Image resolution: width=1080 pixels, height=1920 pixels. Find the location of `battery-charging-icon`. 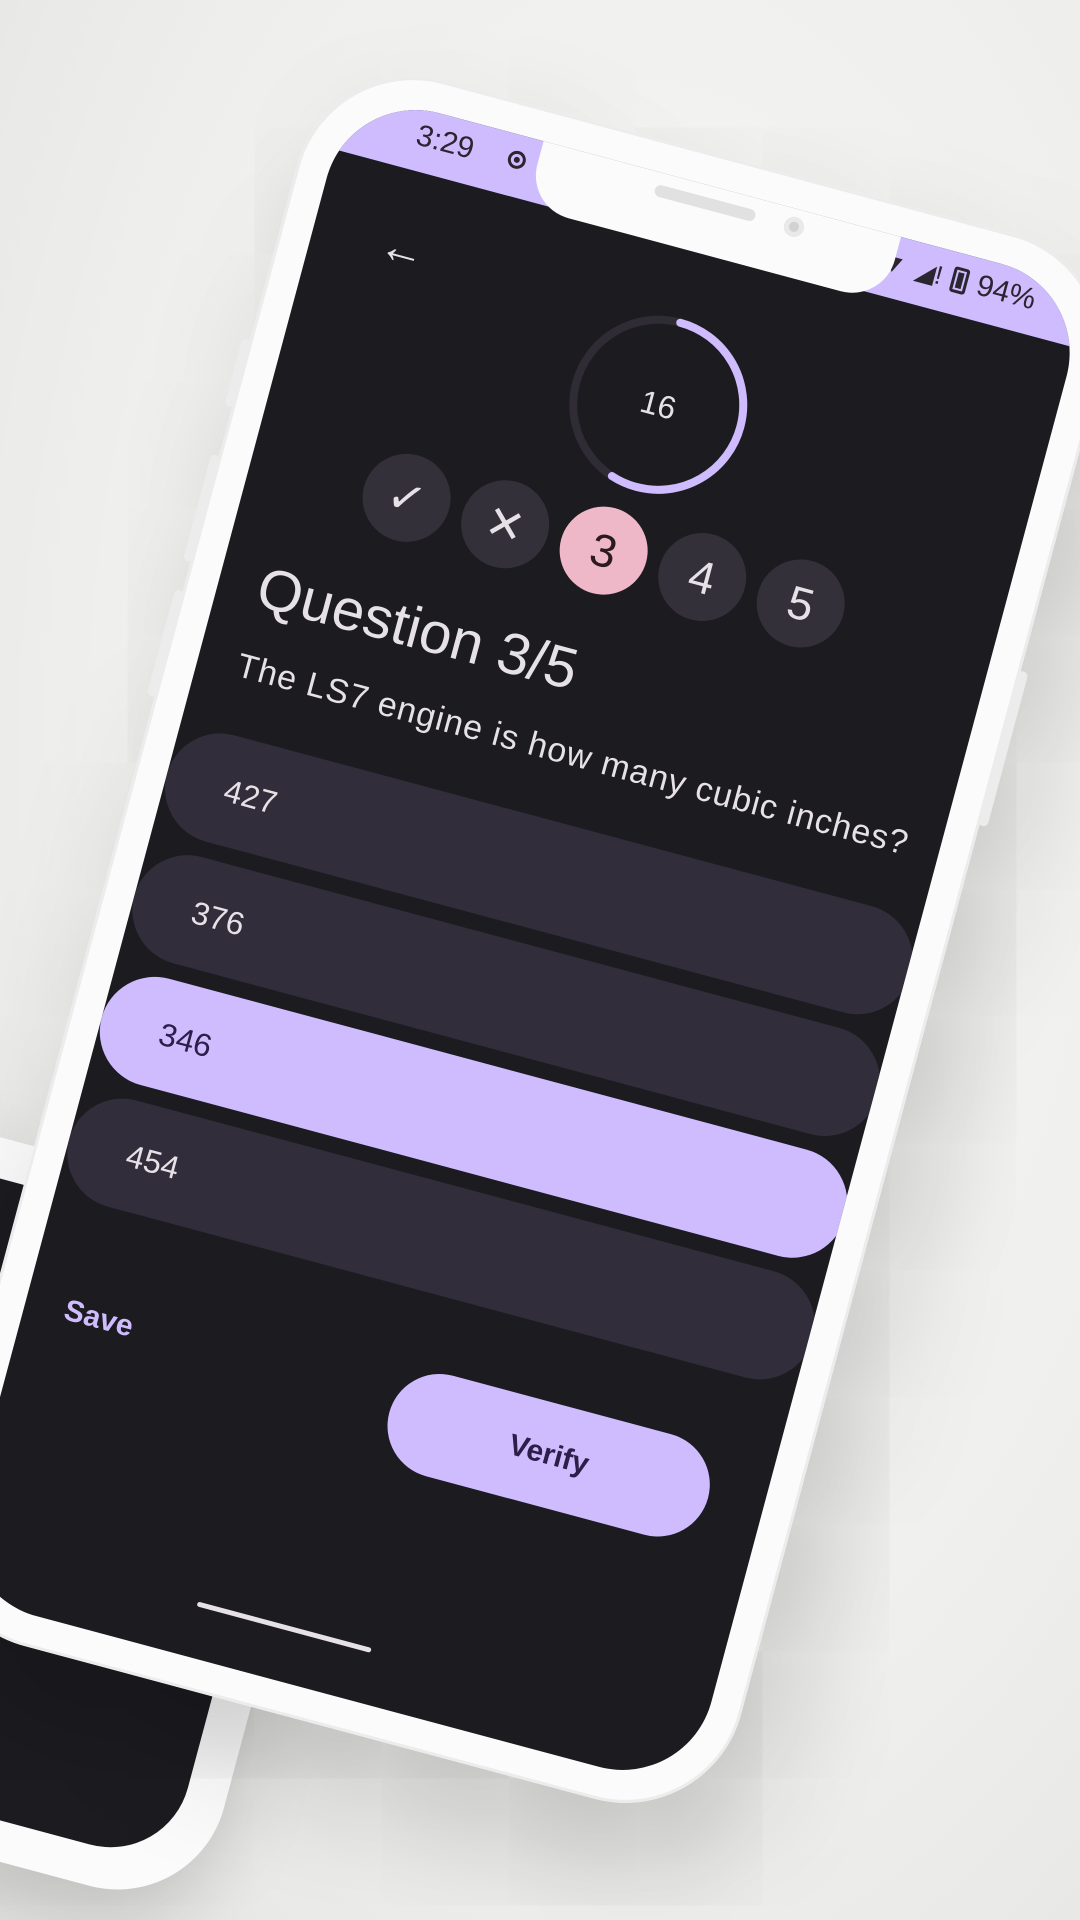

battery-charging-icon is located at coordinates (959, 280).